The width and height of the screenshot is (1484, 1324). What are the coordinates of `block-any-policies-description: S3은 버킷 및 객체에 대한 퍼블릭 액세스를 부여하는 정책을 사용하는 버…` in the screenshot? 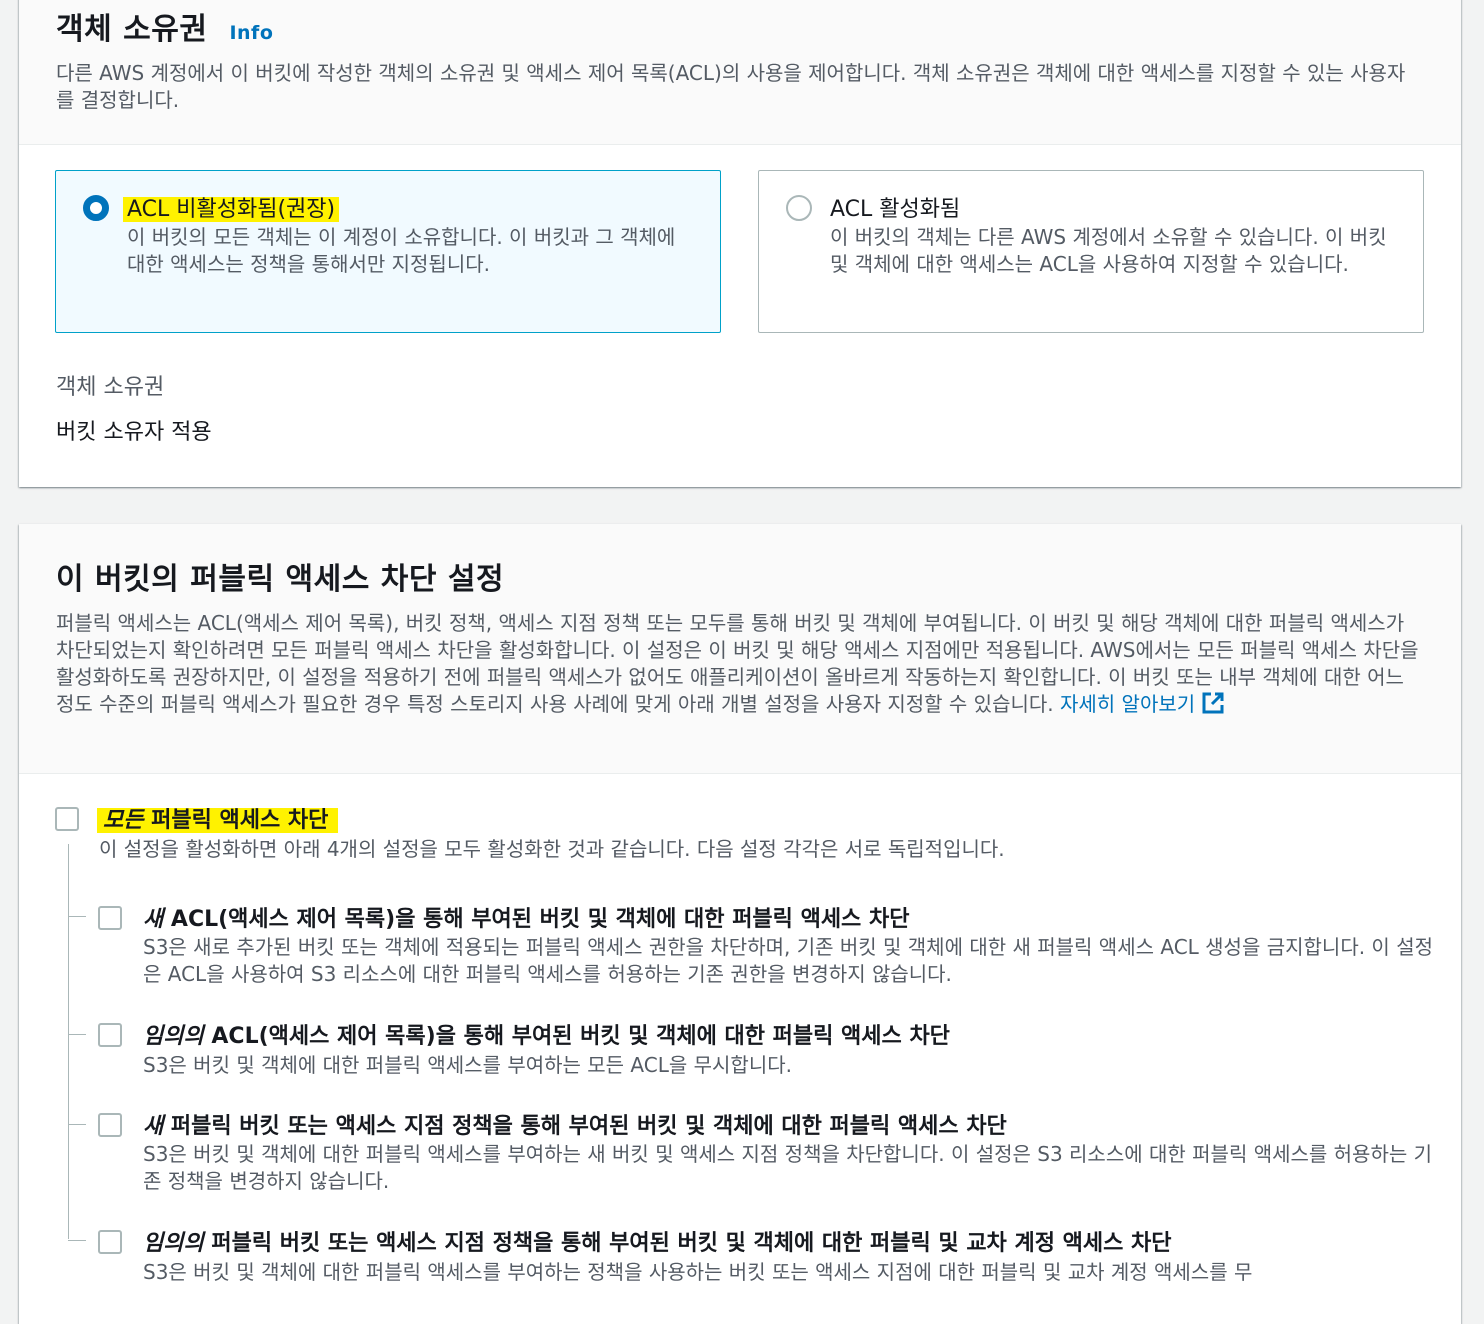 It's located at (698, 1272).